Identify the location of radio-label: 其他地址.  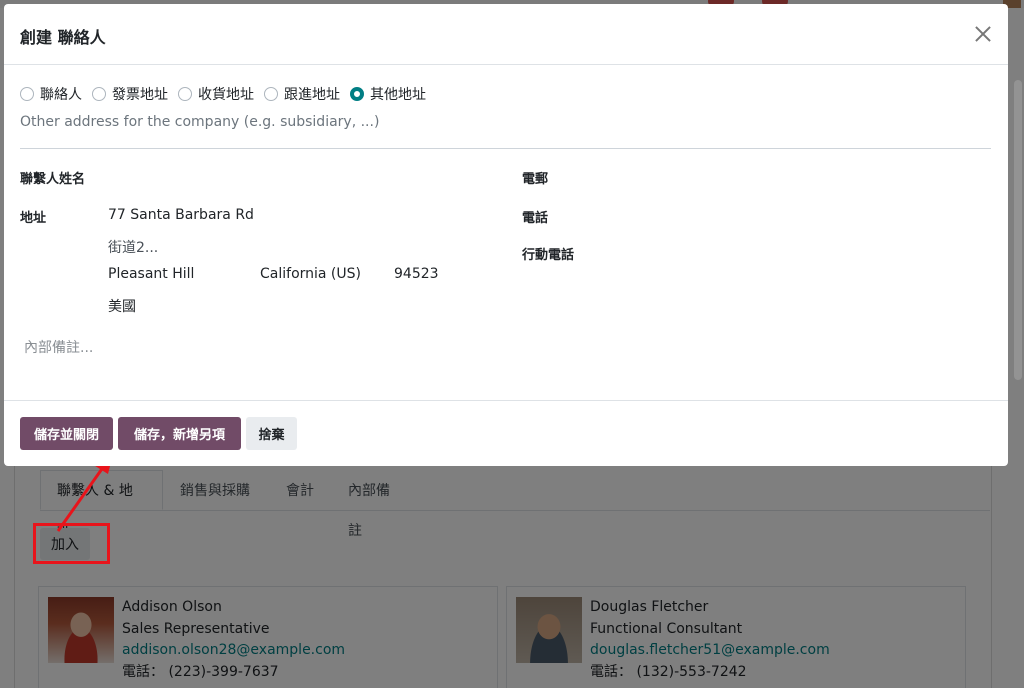
(398, 95).